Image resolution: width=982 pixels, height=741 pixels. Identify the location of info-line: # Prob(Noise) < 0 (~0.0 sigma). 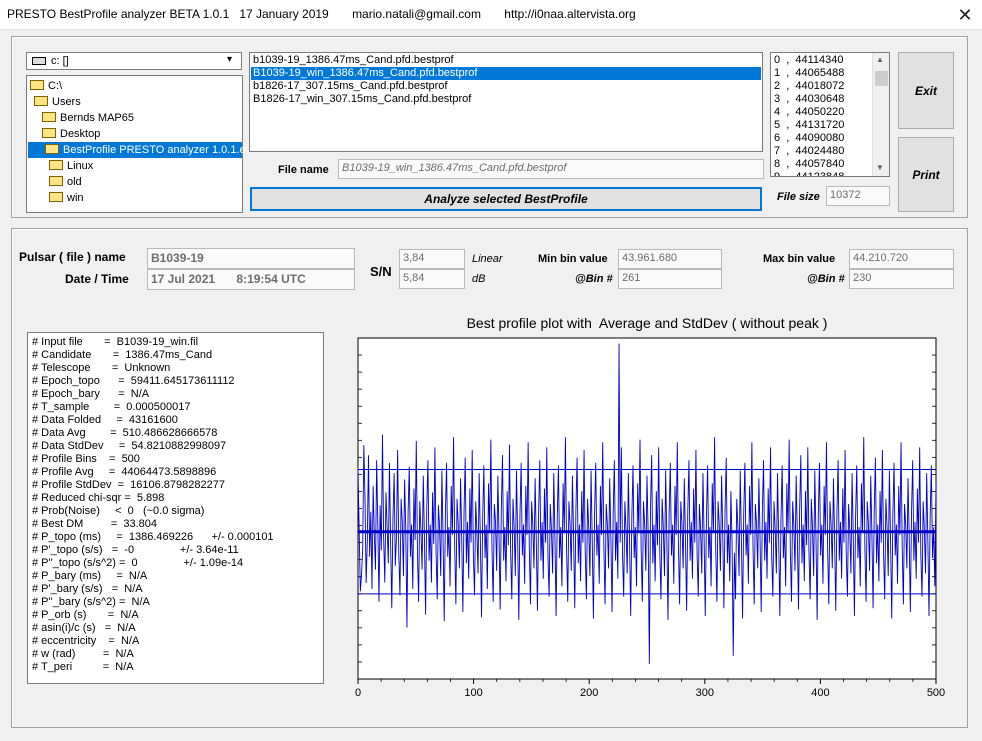
(118, 511).